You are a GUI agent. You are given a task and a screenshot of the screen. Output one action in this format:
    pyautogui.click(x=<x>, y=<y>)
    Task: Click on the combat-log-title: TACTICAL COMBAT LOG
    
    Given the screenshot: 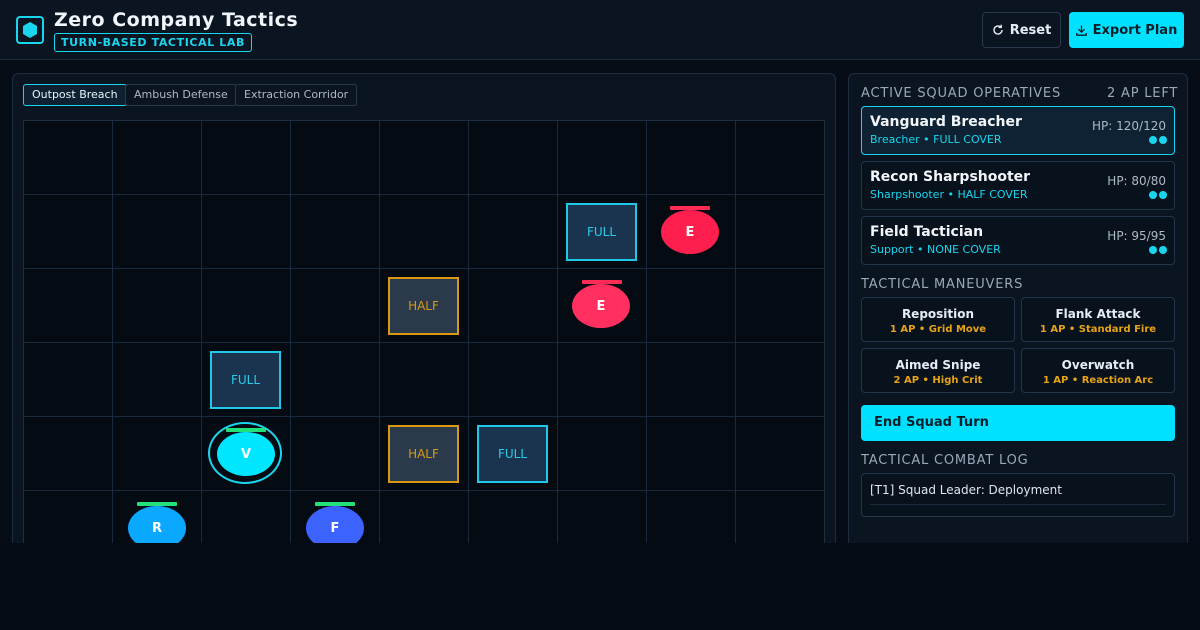 What is the action you would take?
    pyautogui.click(x=945, y=460)
    